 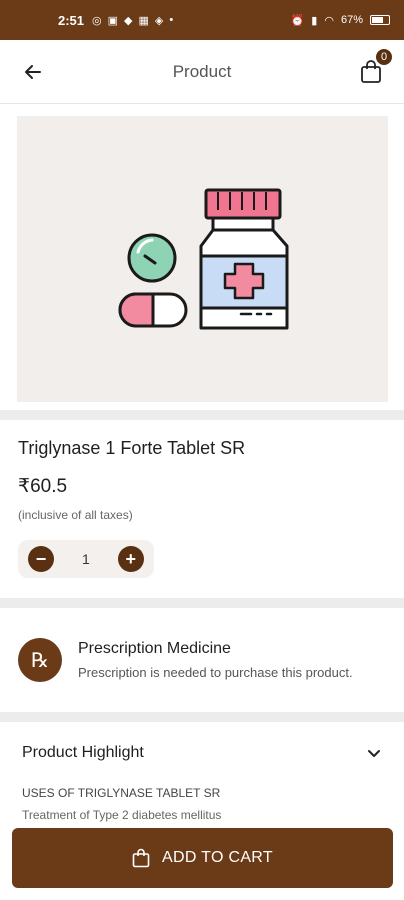 What do you see at coordinates (314, 20) in the screenshot?
I see `signal-icon: ▮` at bounding box center [314, 20].